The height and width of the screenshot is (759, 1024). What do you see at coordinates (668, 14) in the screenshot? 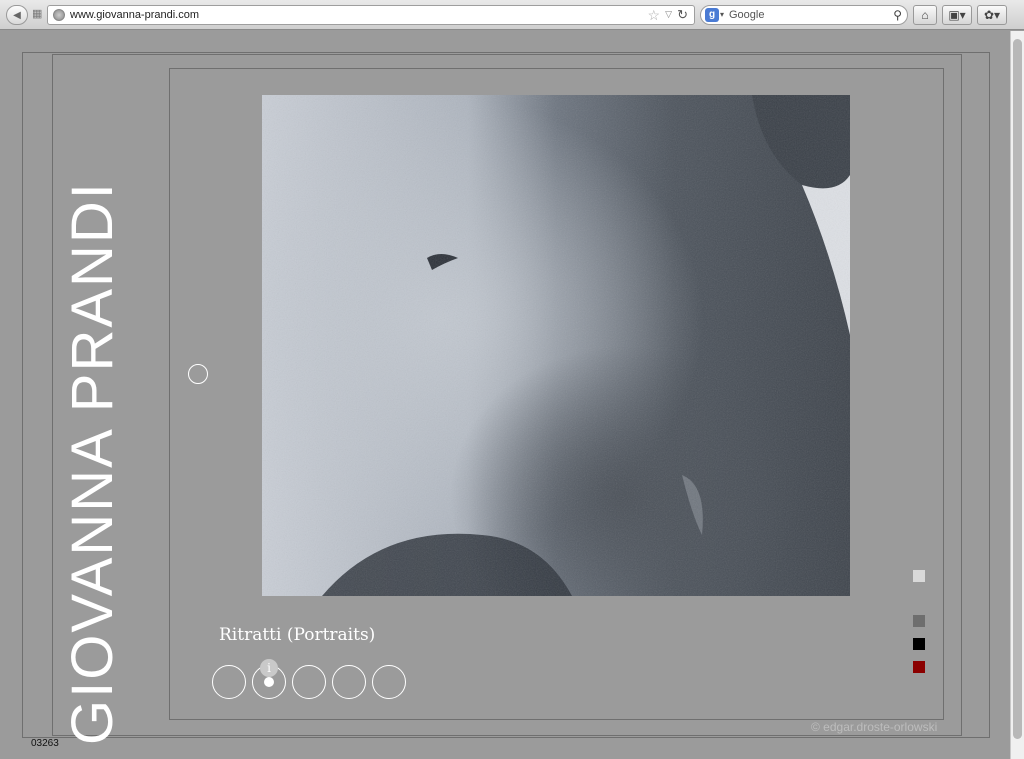
I see `chevron-down-icon: ▽` at bounding box center [668, 14].